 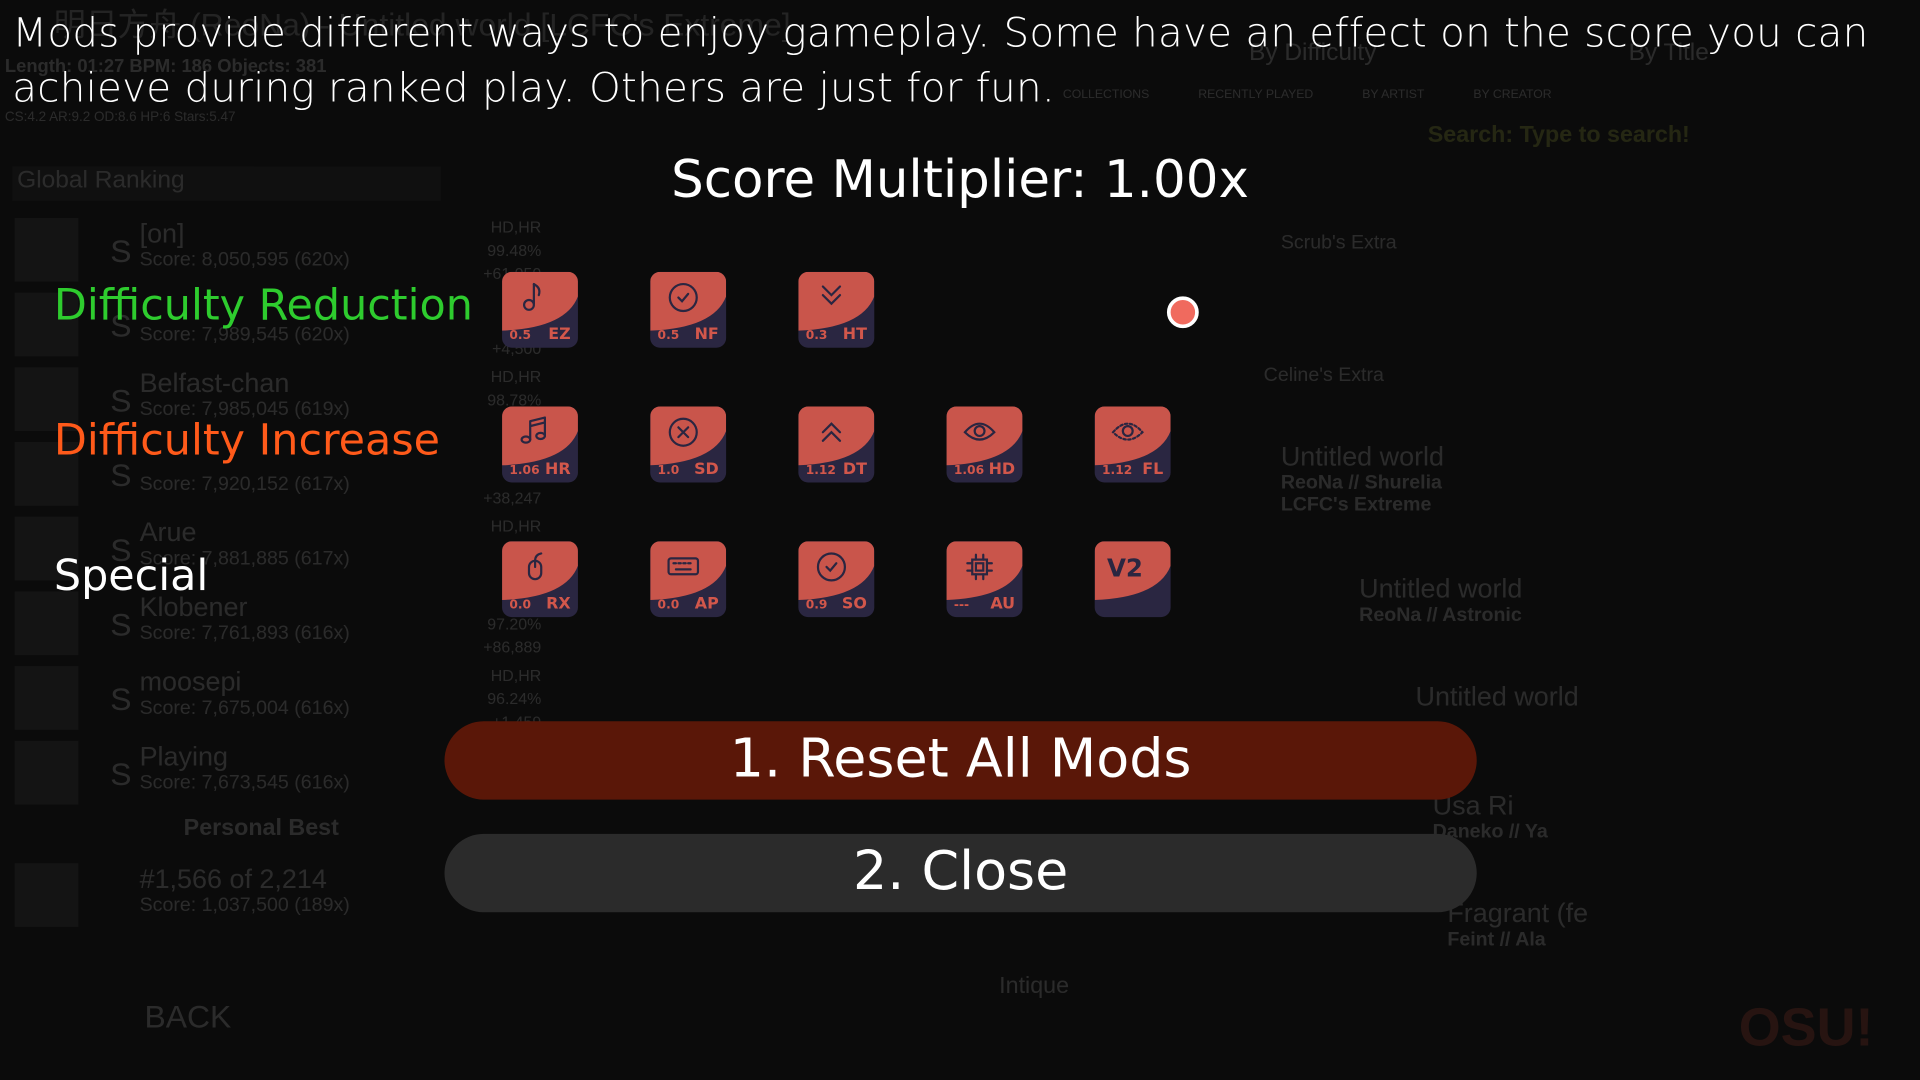 I want to click on chip-icon, so click(x=979, y=567).